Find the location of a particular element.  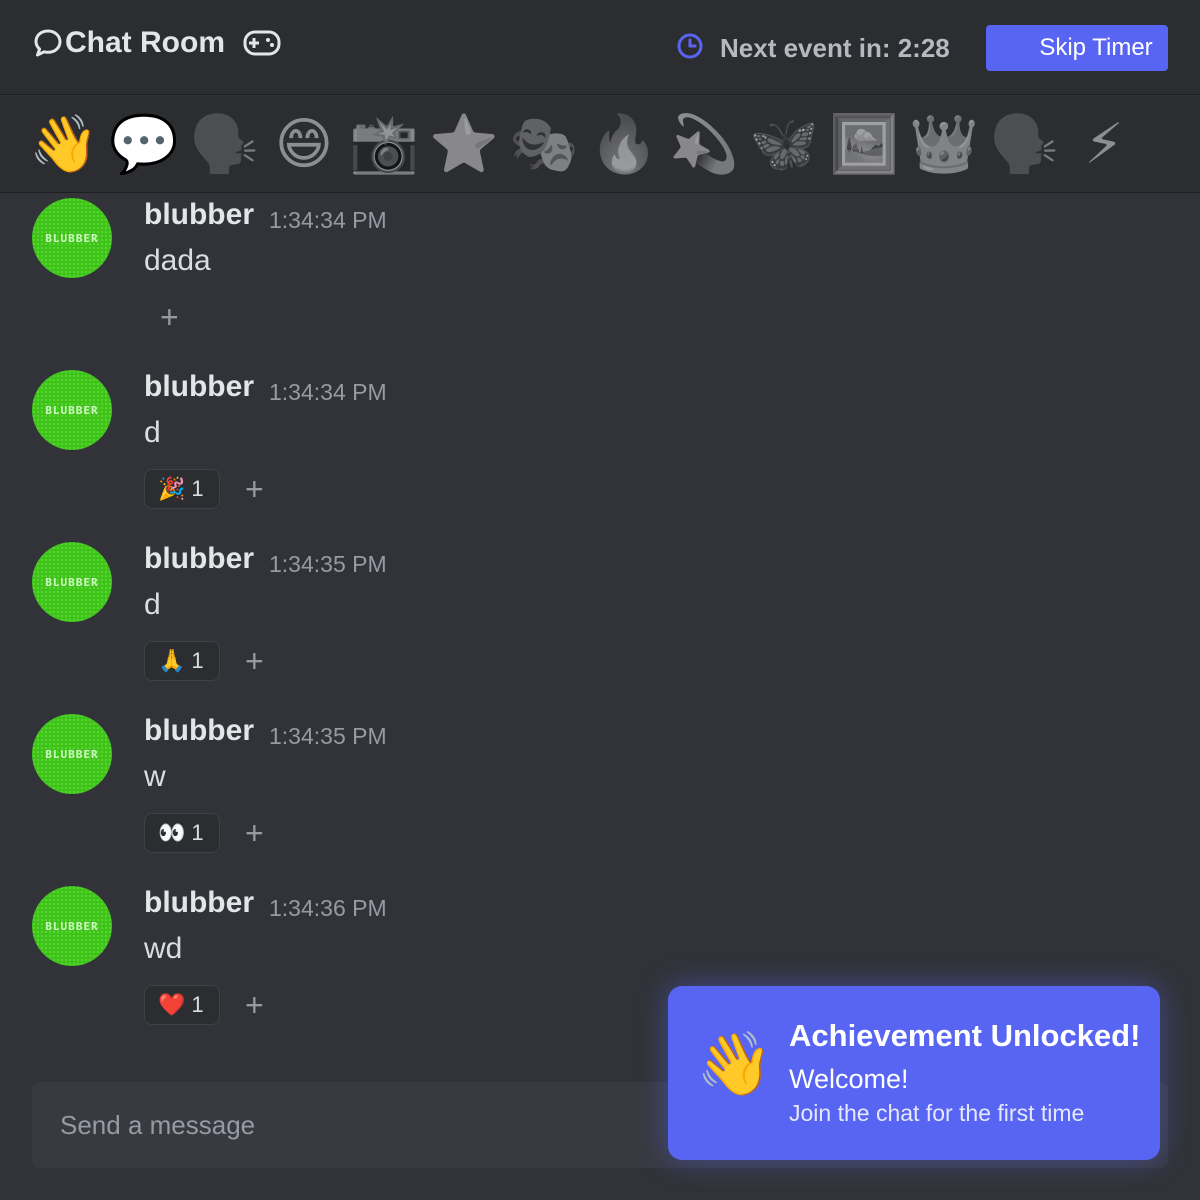

emoji-achievement-8: 💫 is located at coordinates (704, 144).